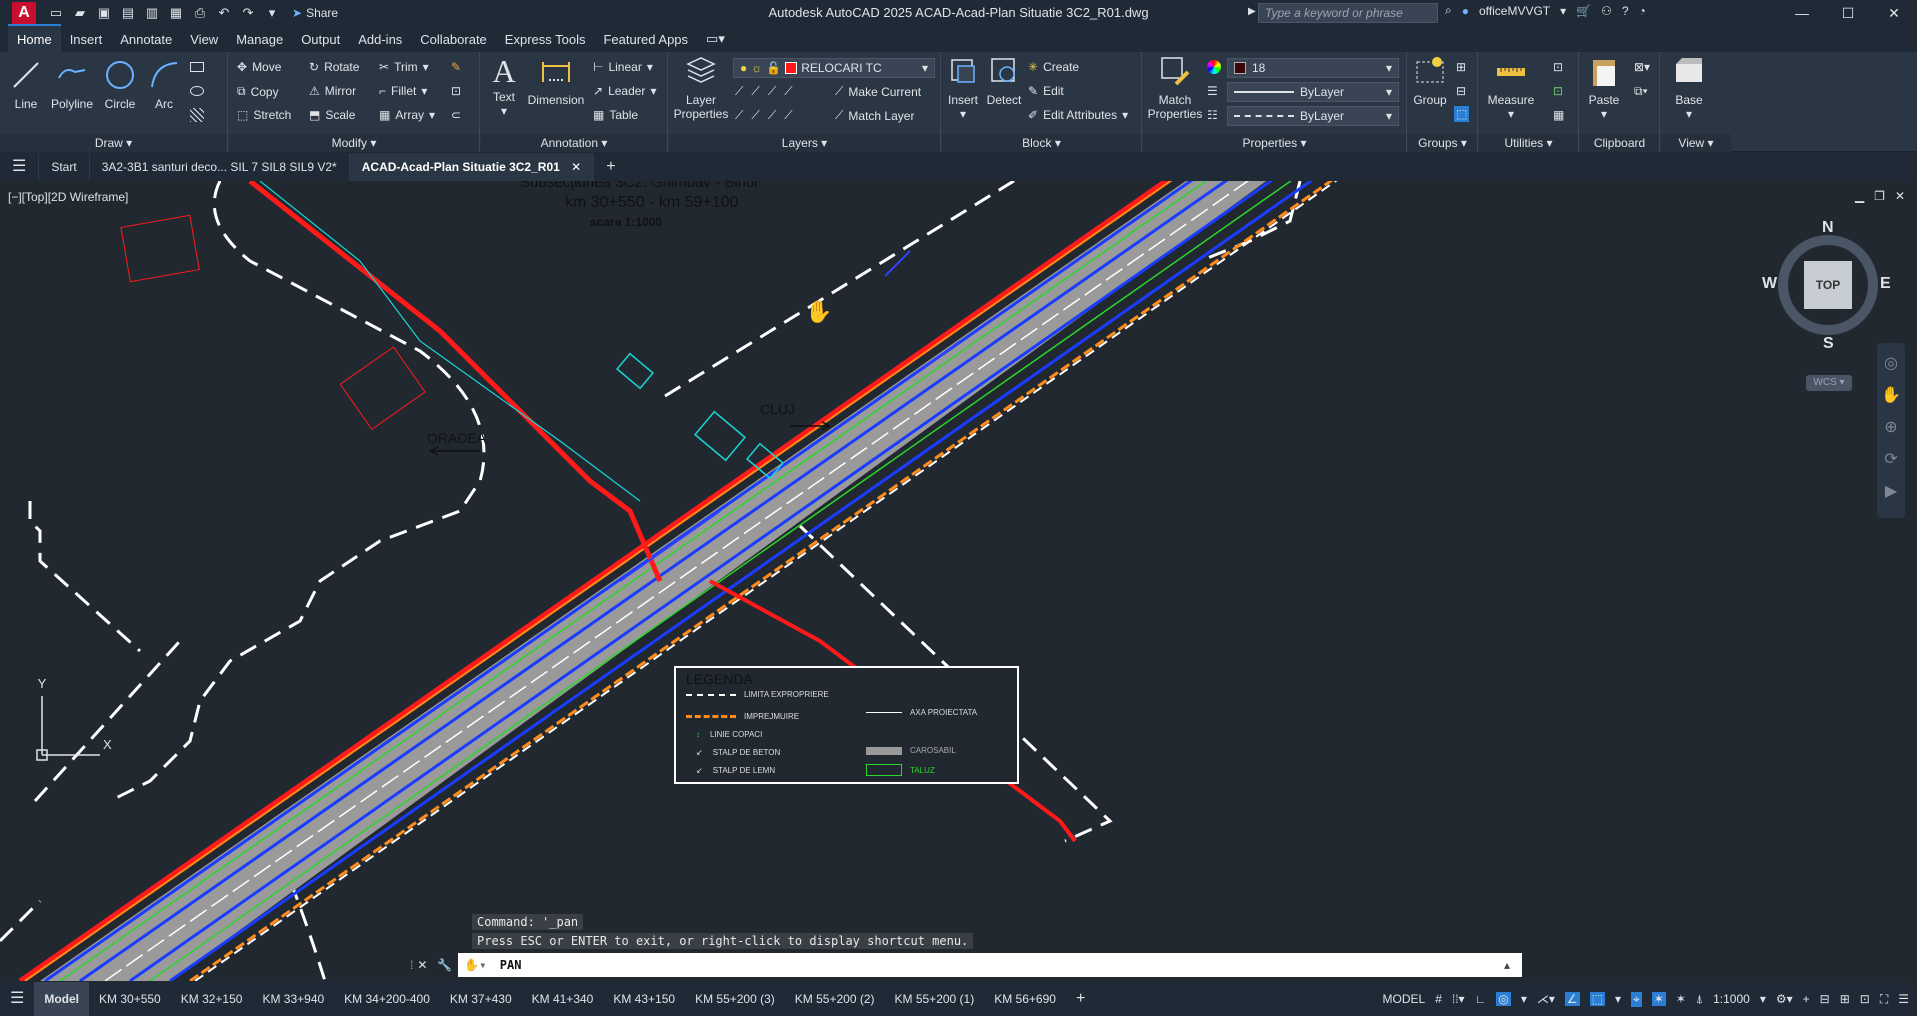 The height and width of the screenshot is (1016, 1917). What do you see at coordinates (874, 115) in the screenshot?
I see `match-layer-button: ⟋ Match Layer` at bounding box center [874, 115].